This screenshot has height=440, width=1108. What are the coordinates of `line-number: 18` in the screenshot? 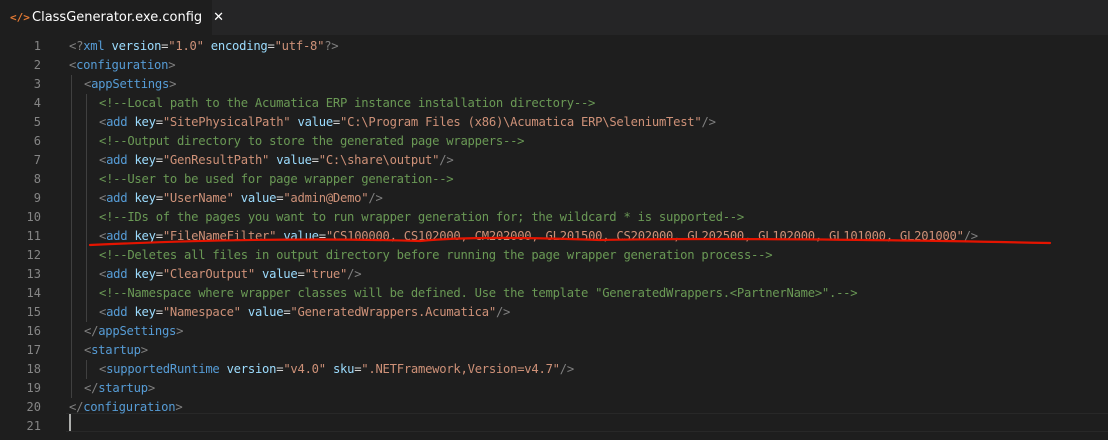 It's located at (33, 369).